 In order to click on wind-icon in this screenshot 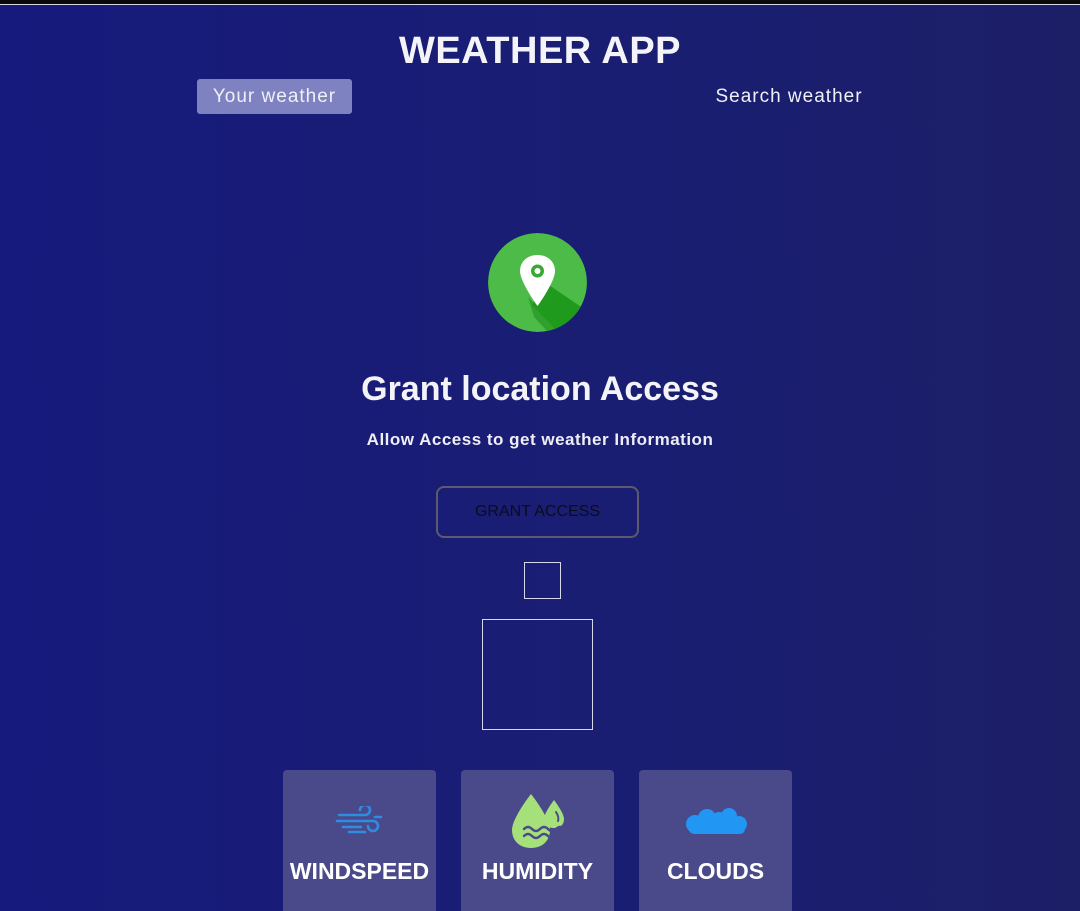, I will do `click(359, 822)`.